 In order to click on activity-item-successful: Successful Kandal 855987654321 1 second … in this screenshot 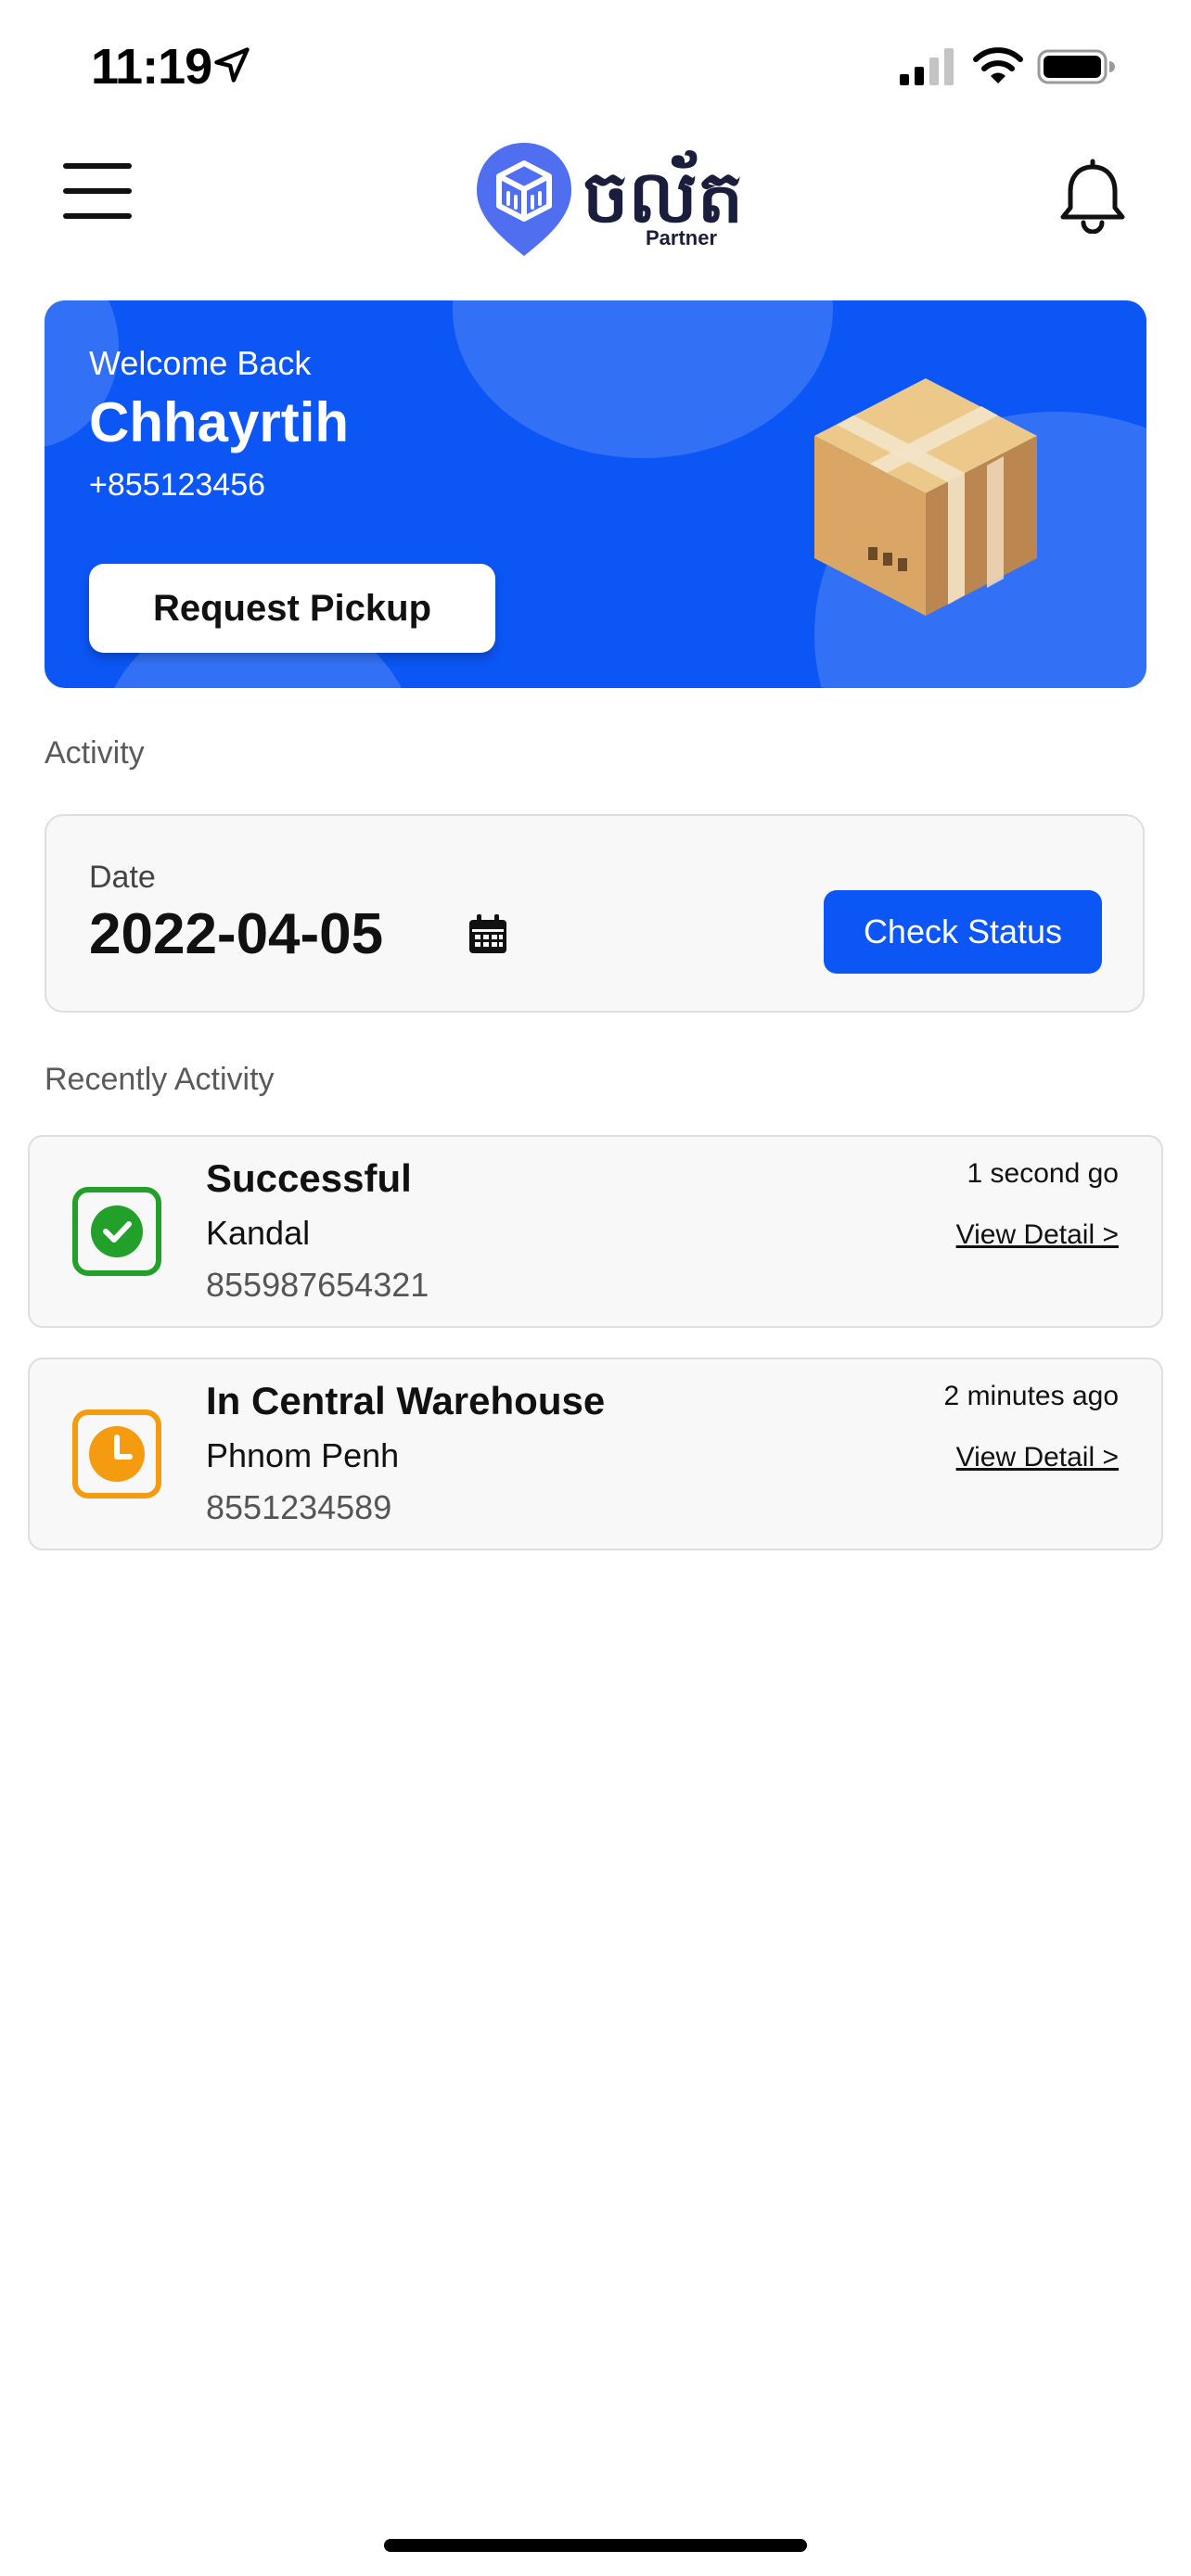, I will do `click(595, 1231)`.